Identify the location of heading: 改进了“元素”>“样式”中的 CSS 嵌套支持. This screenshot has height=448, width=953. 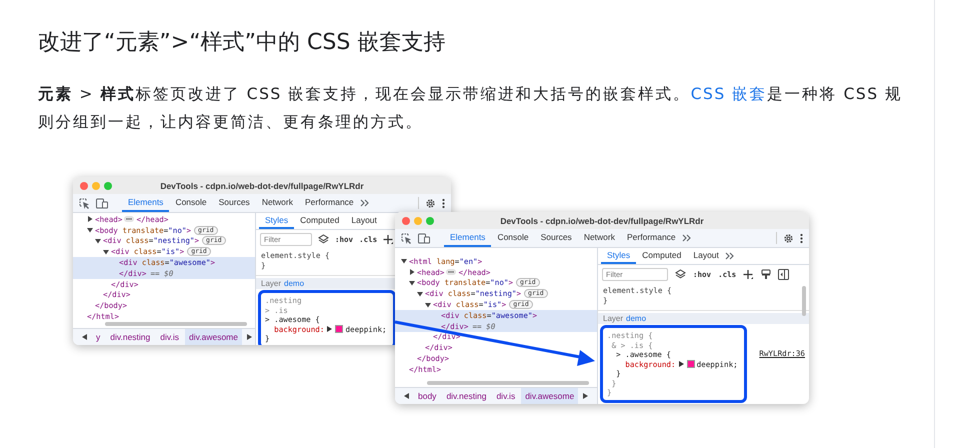
(241, 43).